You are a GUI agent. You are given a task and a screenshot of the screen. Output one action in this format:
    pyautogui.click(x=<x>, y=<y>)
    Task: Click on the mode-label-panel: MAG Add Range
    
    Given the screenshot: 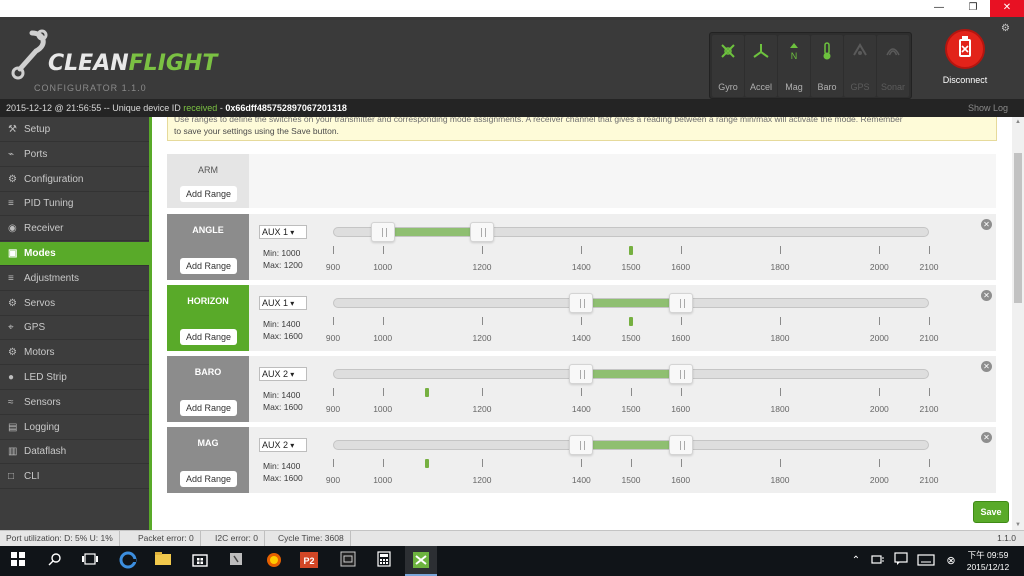 What is the action you would take?
    pyautogui.click(x=208, y=460)
    